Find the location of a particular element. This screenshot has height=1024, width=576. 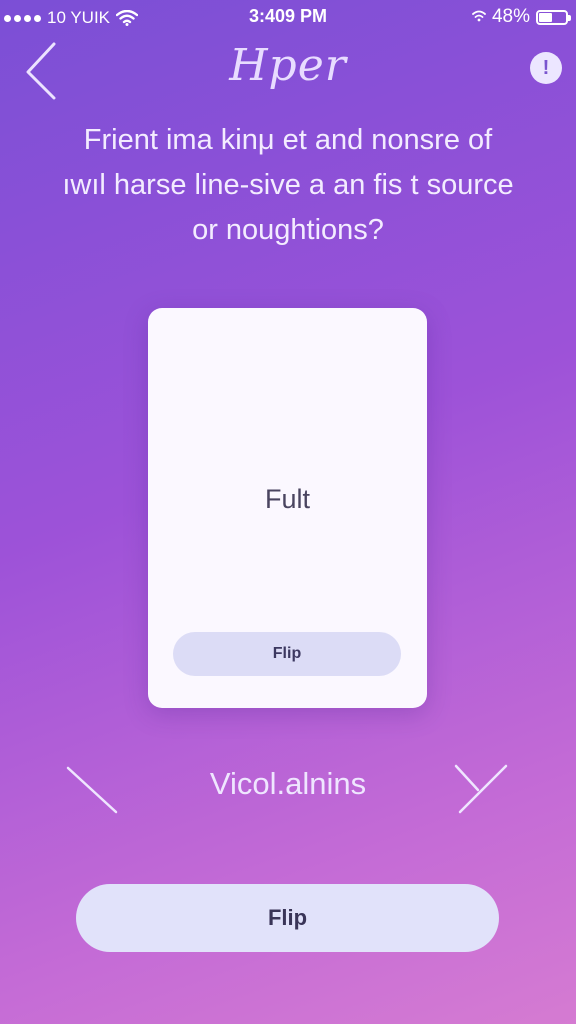

flip-button: Flip is located at coordinates (287, 918).